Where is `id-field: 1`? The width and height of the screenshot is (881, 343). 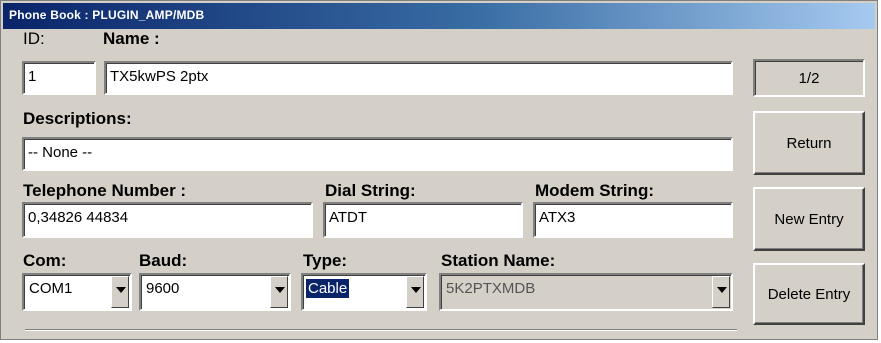
id-field: 1 is located at coordinates (59, 78).